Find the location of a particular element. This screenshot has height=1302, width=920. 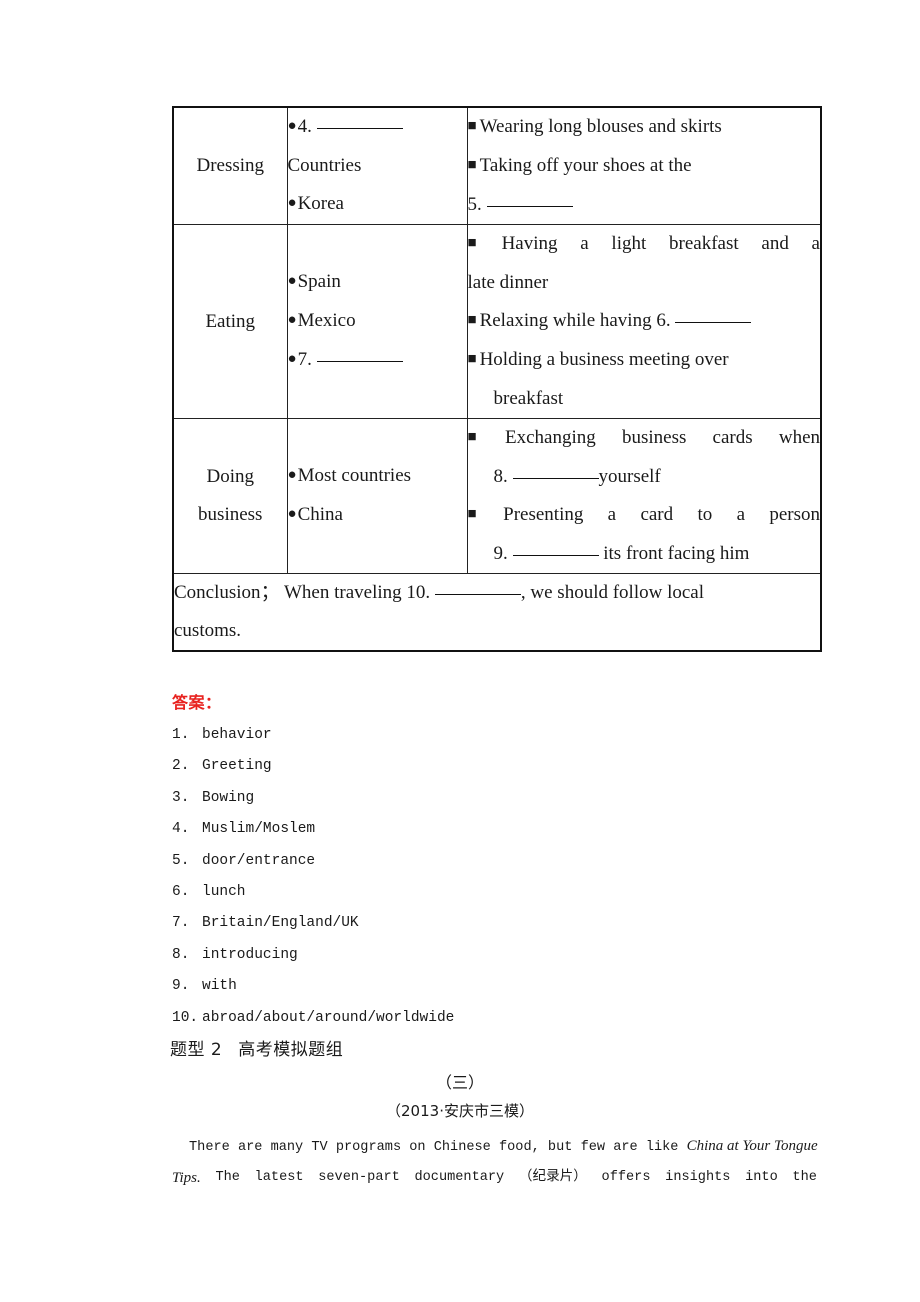

row-places-doing-business: Most countries China is located at coordinates (377, 496).